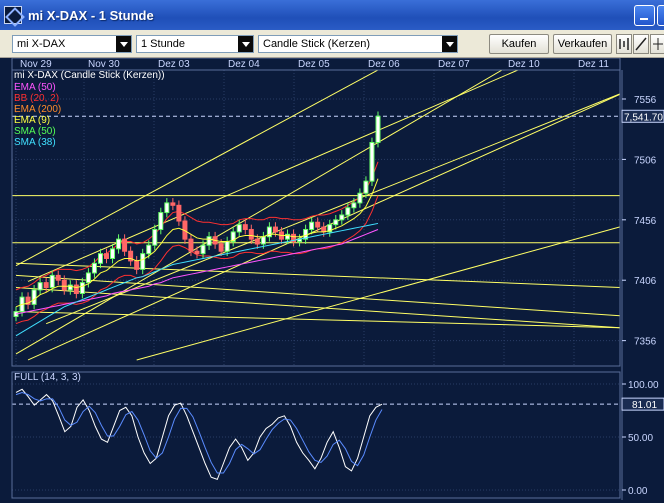 The height and width of the screenshot is (503, 664). I want to click on x-tick-label: Dez 07, so click(454, 64).